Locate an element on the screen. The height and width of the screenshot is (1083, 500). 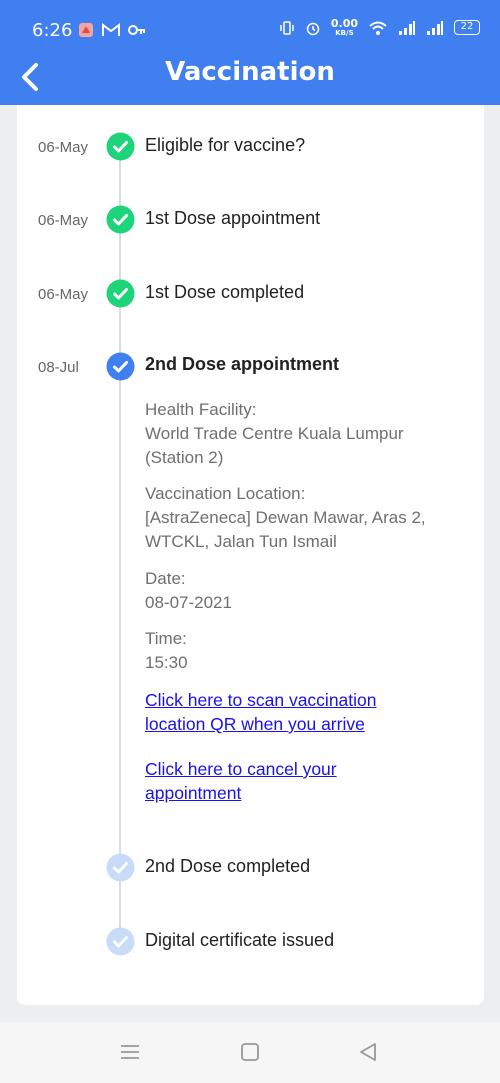
step-title: Eligible for vaccine? is located at coordinates (225, 145).